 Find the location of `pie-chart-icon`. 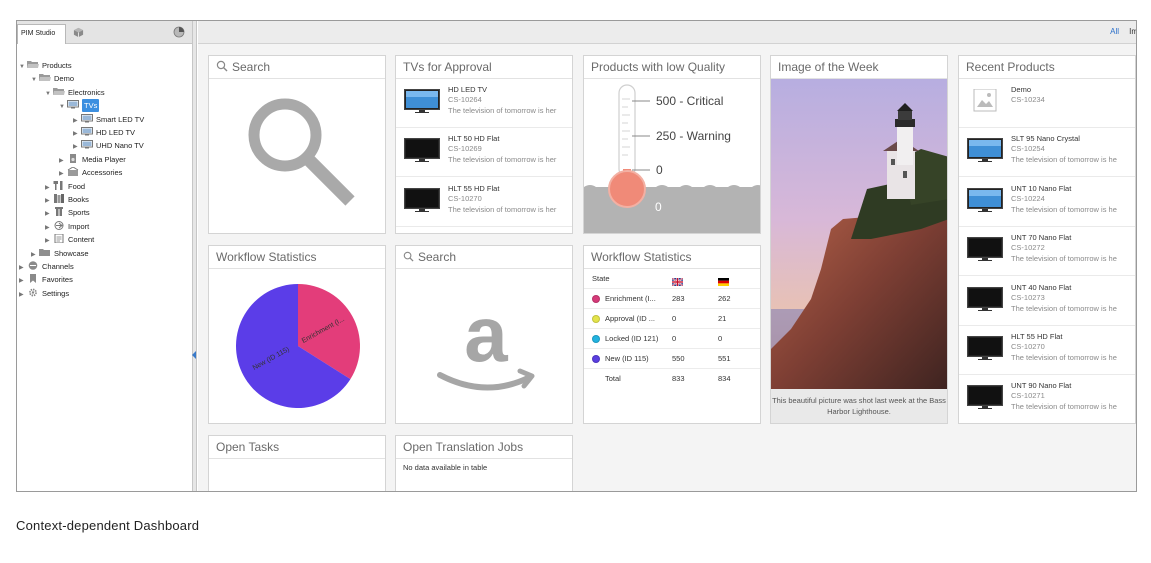

pie-chart-icon is located at coordinates (179, 32).